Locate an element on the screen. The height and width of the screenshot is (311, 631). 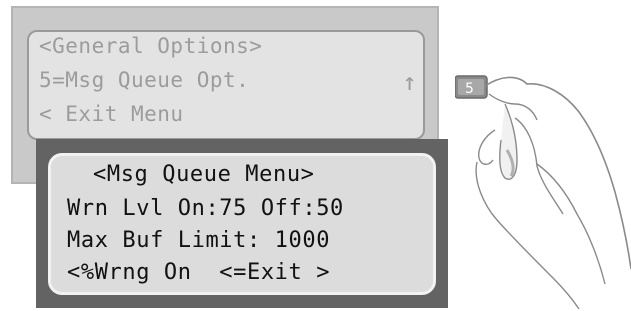
warning-toggle-exit-line: <%Wrng On <=Exit > is located at coordinates (198, 272).